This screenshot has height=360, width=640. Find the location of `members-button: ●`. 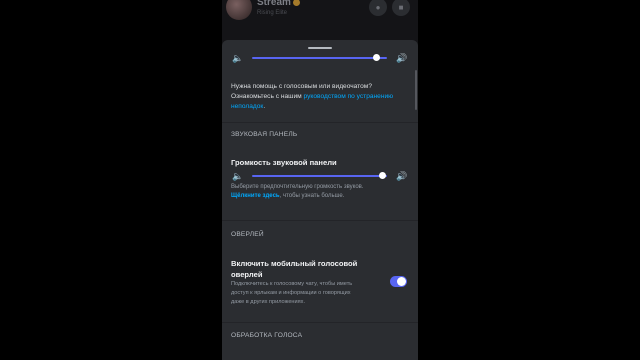

members-button: ● is located at coordinates (378, 8).